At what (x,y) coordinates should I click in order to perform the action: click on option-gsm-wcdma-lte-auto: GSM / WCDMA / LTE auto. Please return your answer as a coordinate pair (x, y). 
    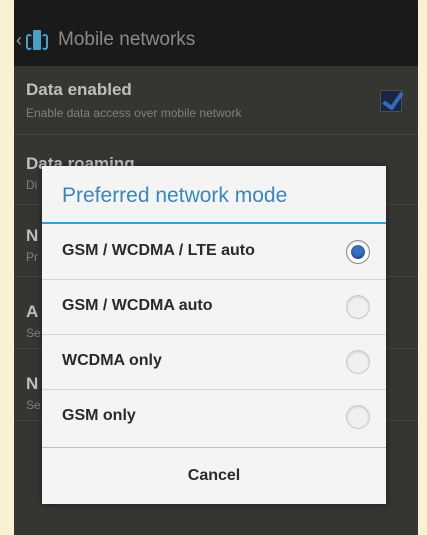
    Looking at the image, I should click on (214, 252).